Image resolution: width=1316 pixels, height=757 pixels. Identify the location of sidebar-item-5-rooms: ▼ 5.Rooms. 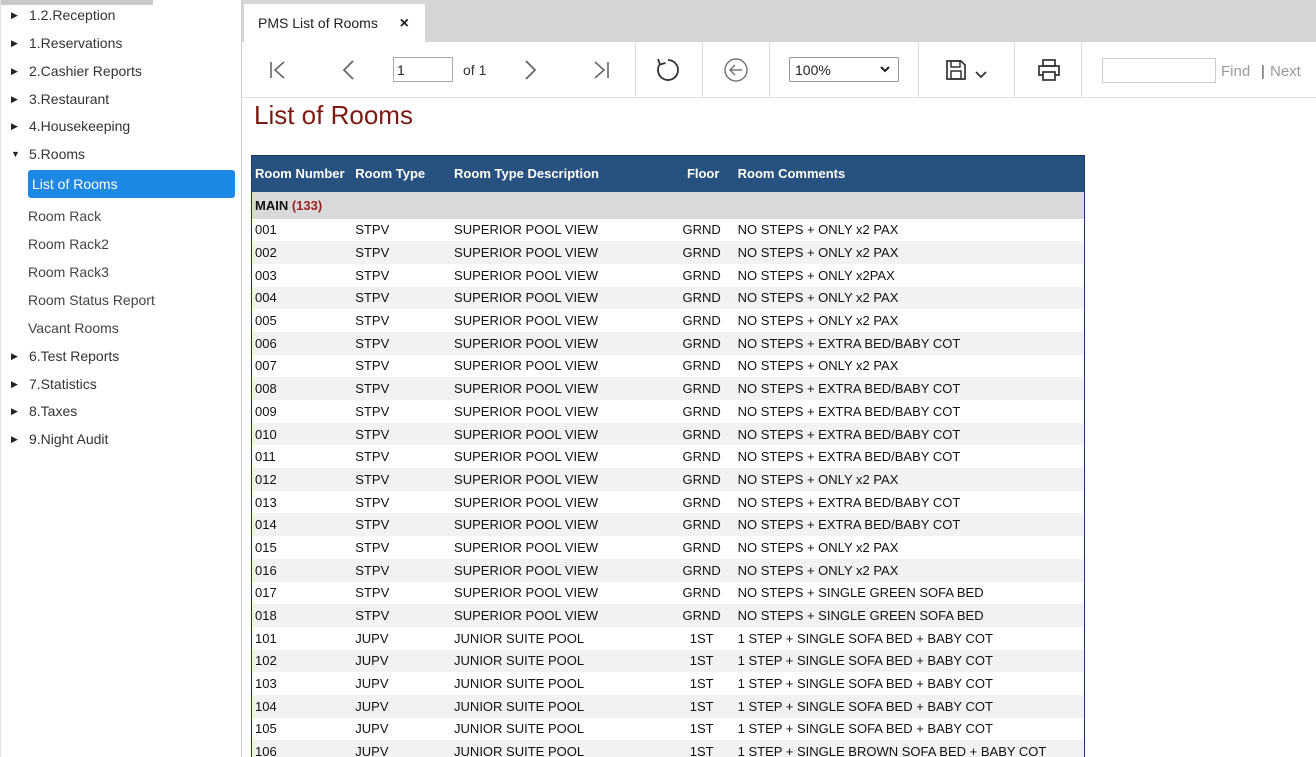
(43, 154).